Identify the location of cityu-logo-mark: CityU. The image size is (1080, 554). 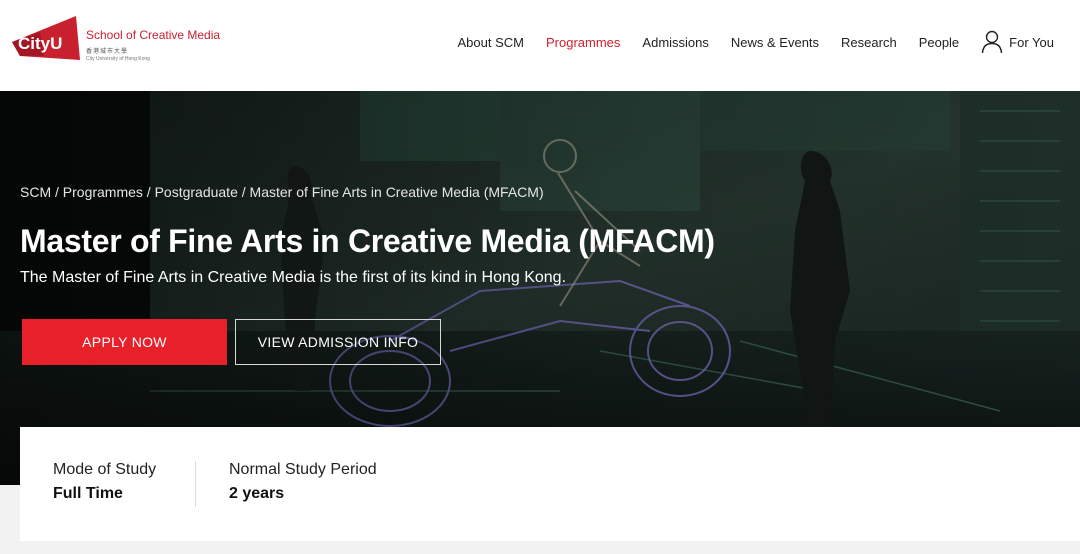
(46, 38).